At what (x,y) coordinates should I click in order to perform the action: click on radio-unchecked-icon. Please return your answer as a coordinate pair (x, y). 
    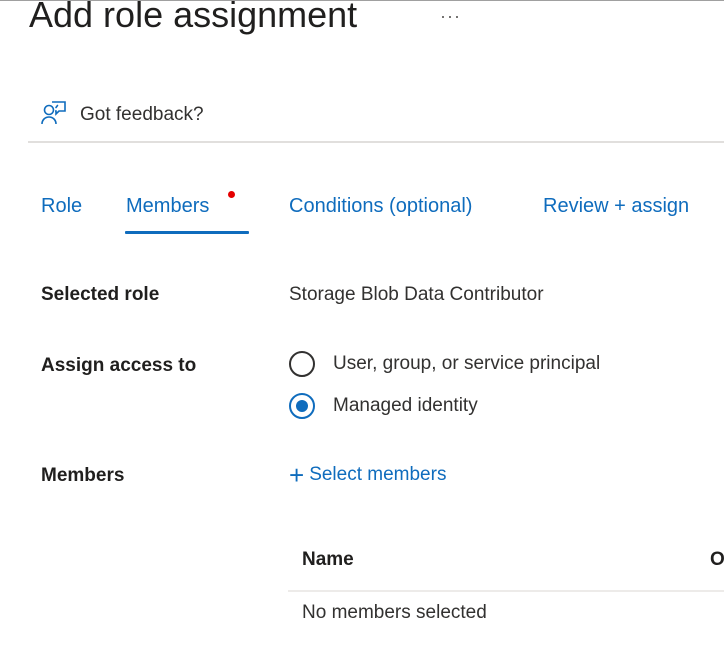
    Looking at the image, I should click on (302, 364).